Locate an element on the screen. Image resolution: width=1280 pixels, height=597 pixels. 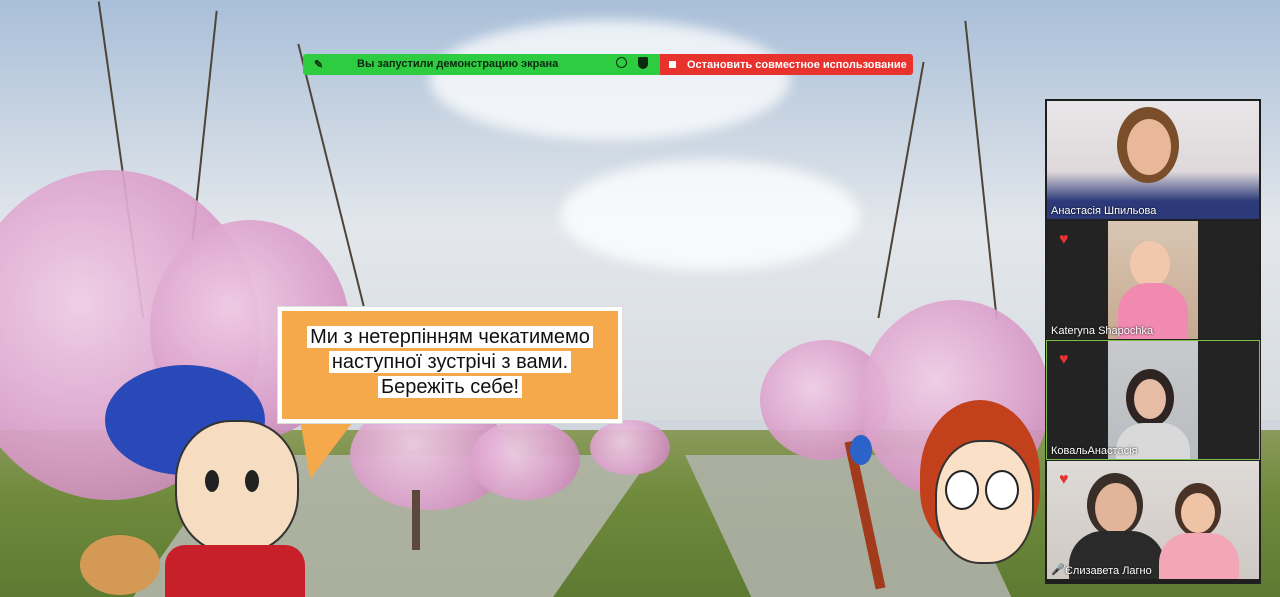
participant-tile: ♥ КовальАнастасія is located at coordinates (1153, 400).